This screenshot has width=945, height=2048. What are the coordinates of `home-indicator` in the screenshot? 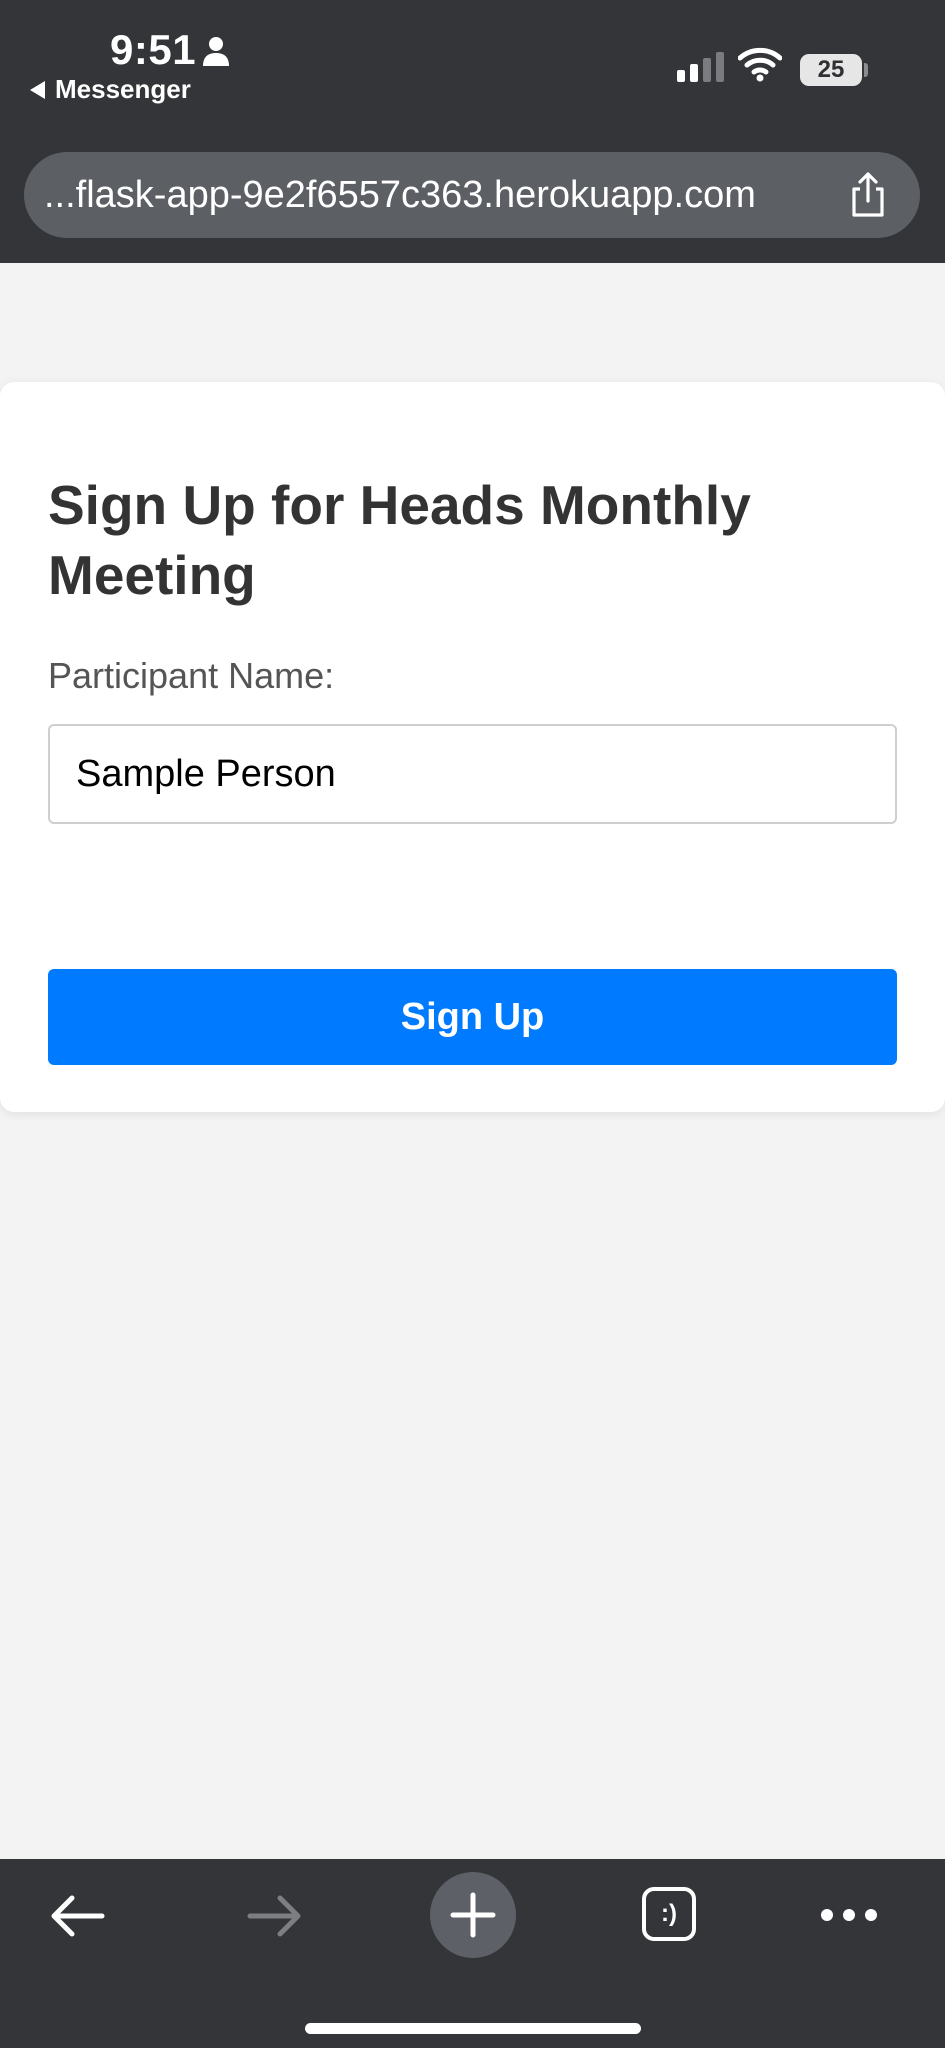 It's located at (473, 2028).